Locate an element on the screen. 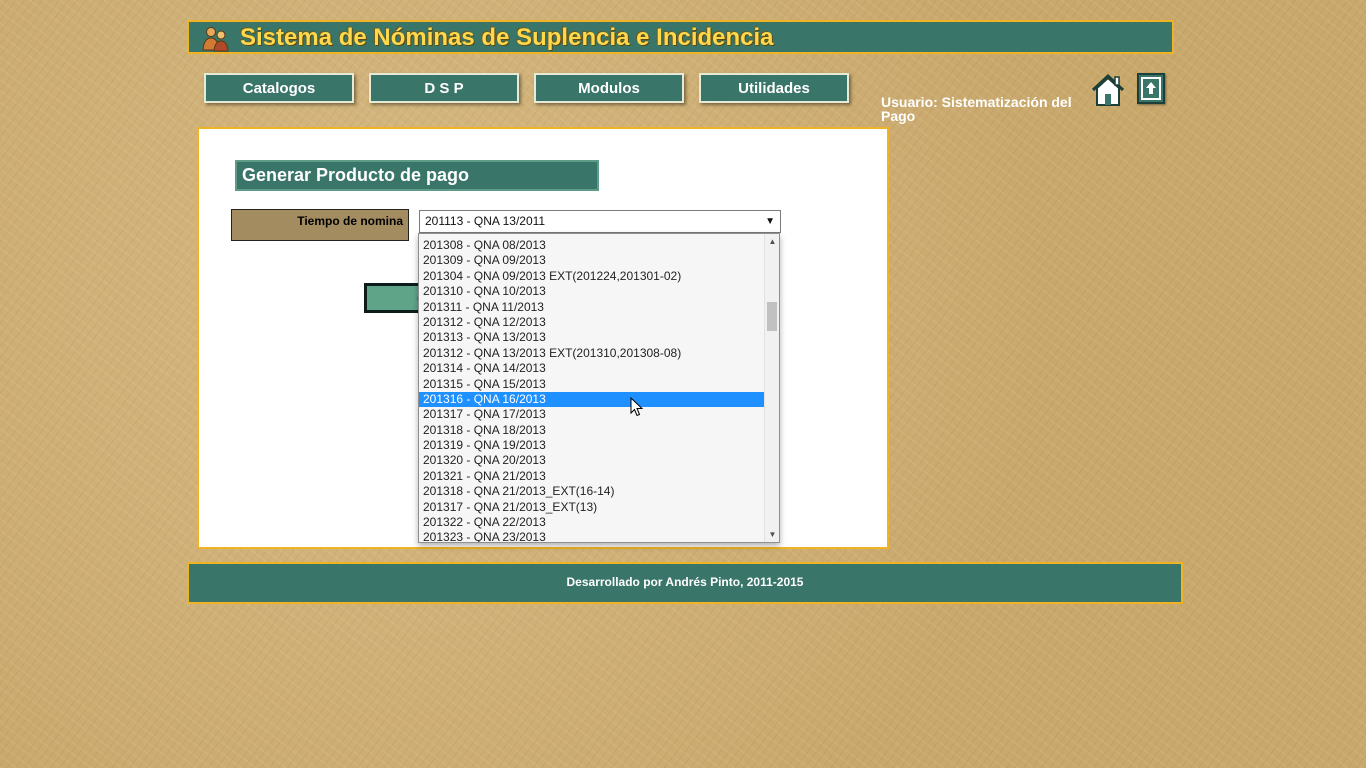  user-label: Usuario: Sistematización del Pago is located at coordinates (976, 109).